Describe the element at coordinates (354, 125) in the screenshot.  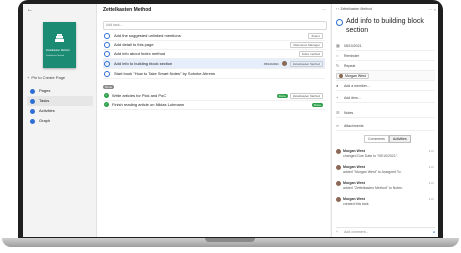
I see `attachments-label: Attachments` at that location.